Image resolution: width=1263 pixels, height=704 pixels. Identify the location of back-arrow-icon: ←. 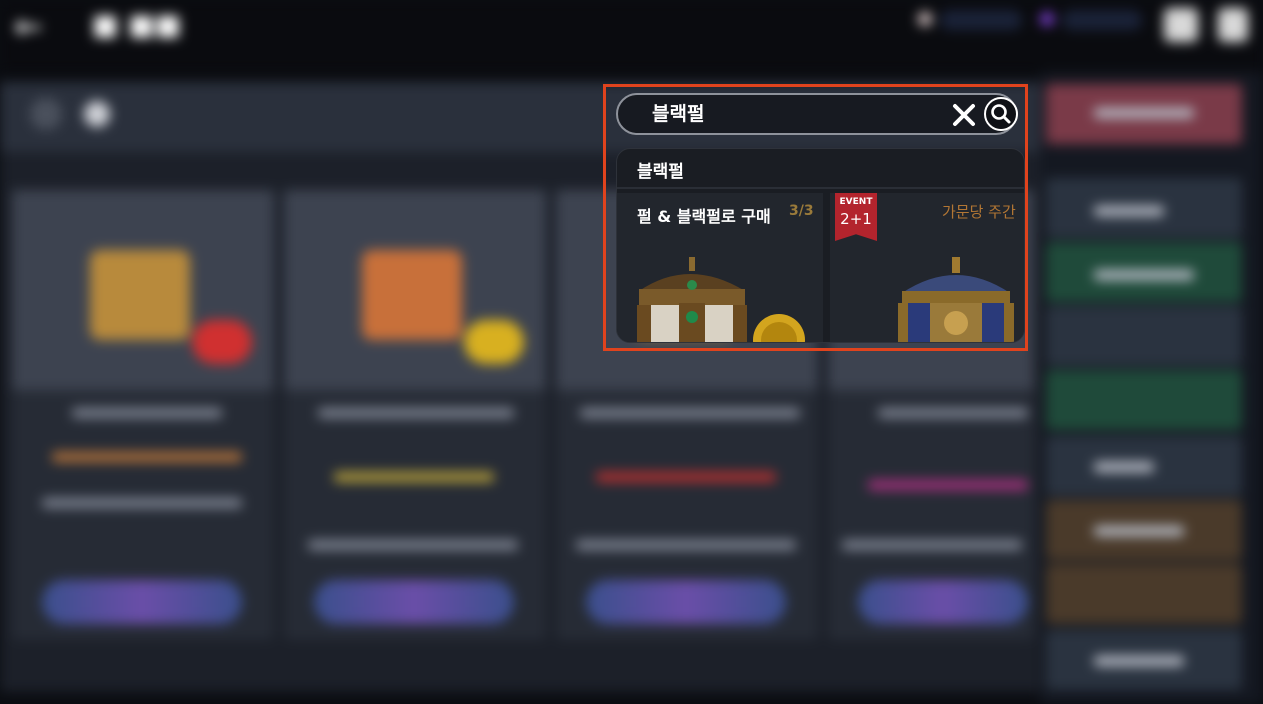
(34, 27).